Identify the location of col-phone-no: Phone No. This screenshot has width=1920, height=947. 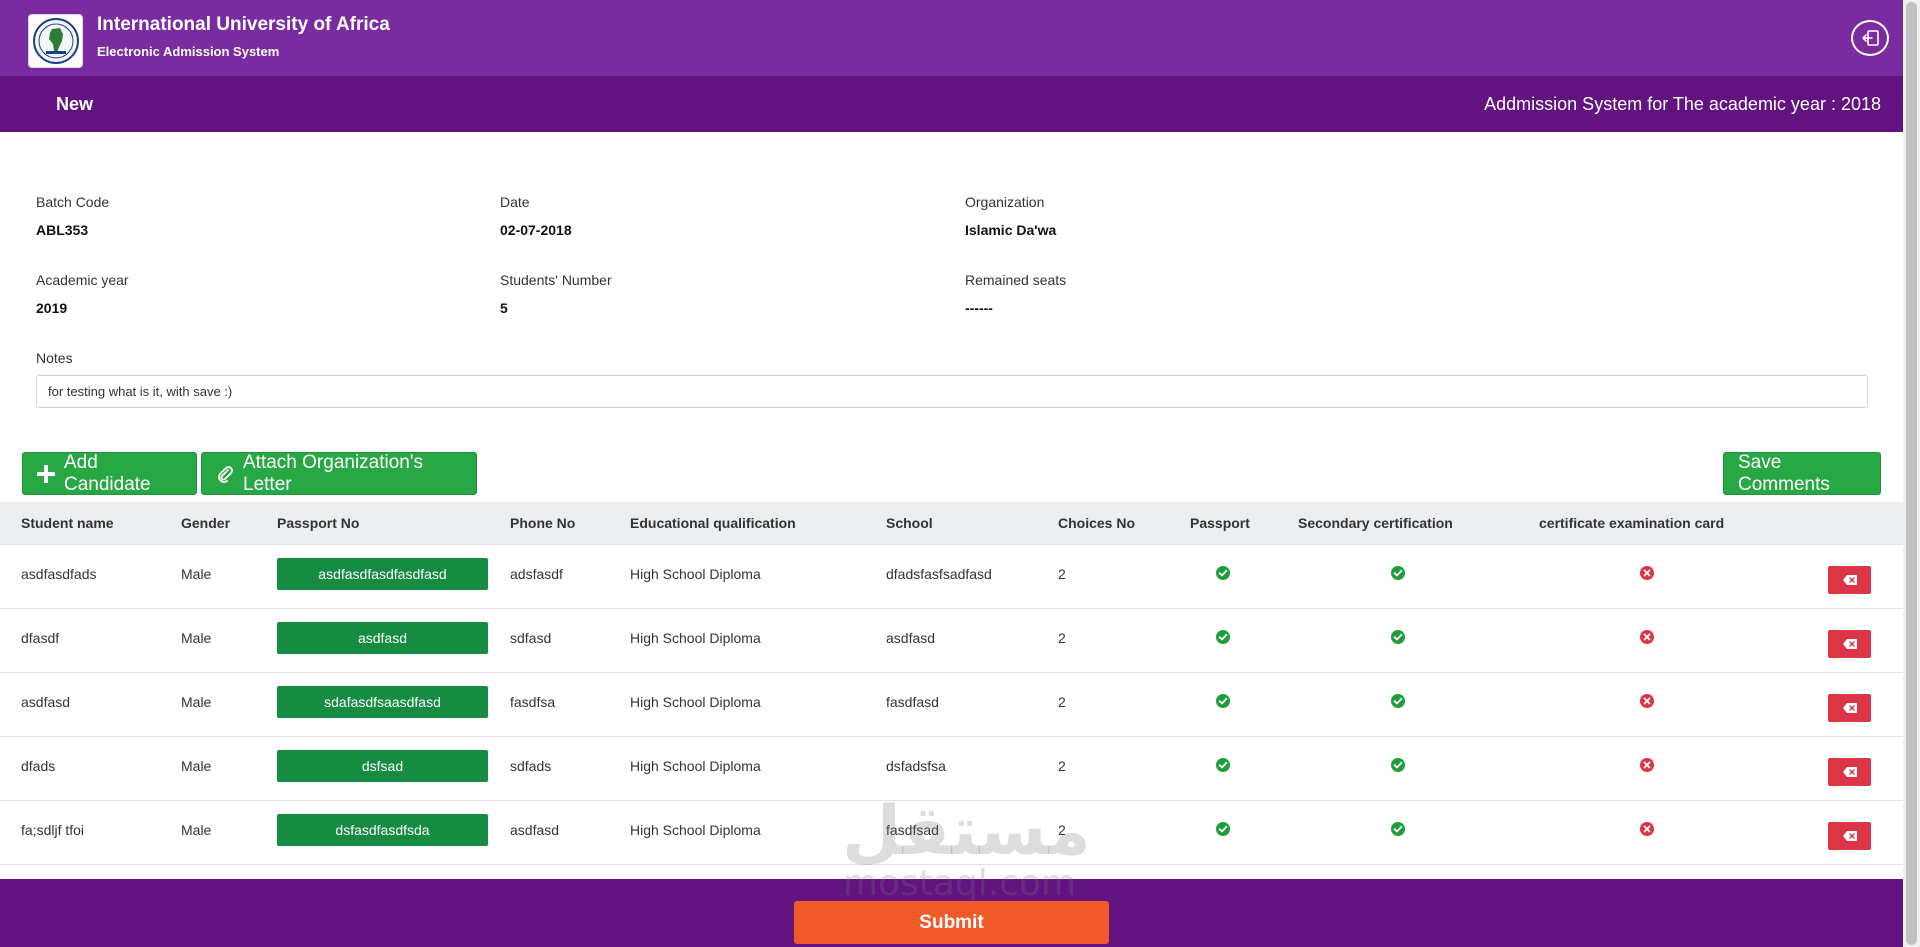
(549, 523).